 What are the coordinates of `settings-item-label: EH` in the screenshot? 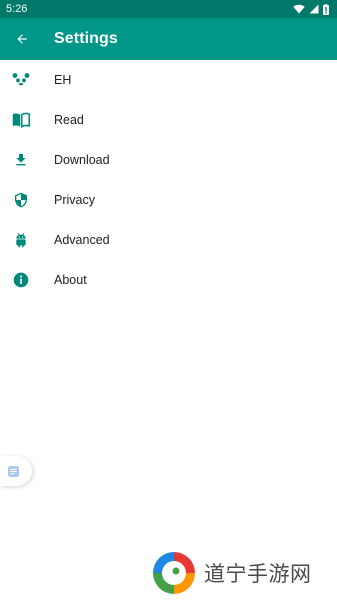 It's located at (63, 80).